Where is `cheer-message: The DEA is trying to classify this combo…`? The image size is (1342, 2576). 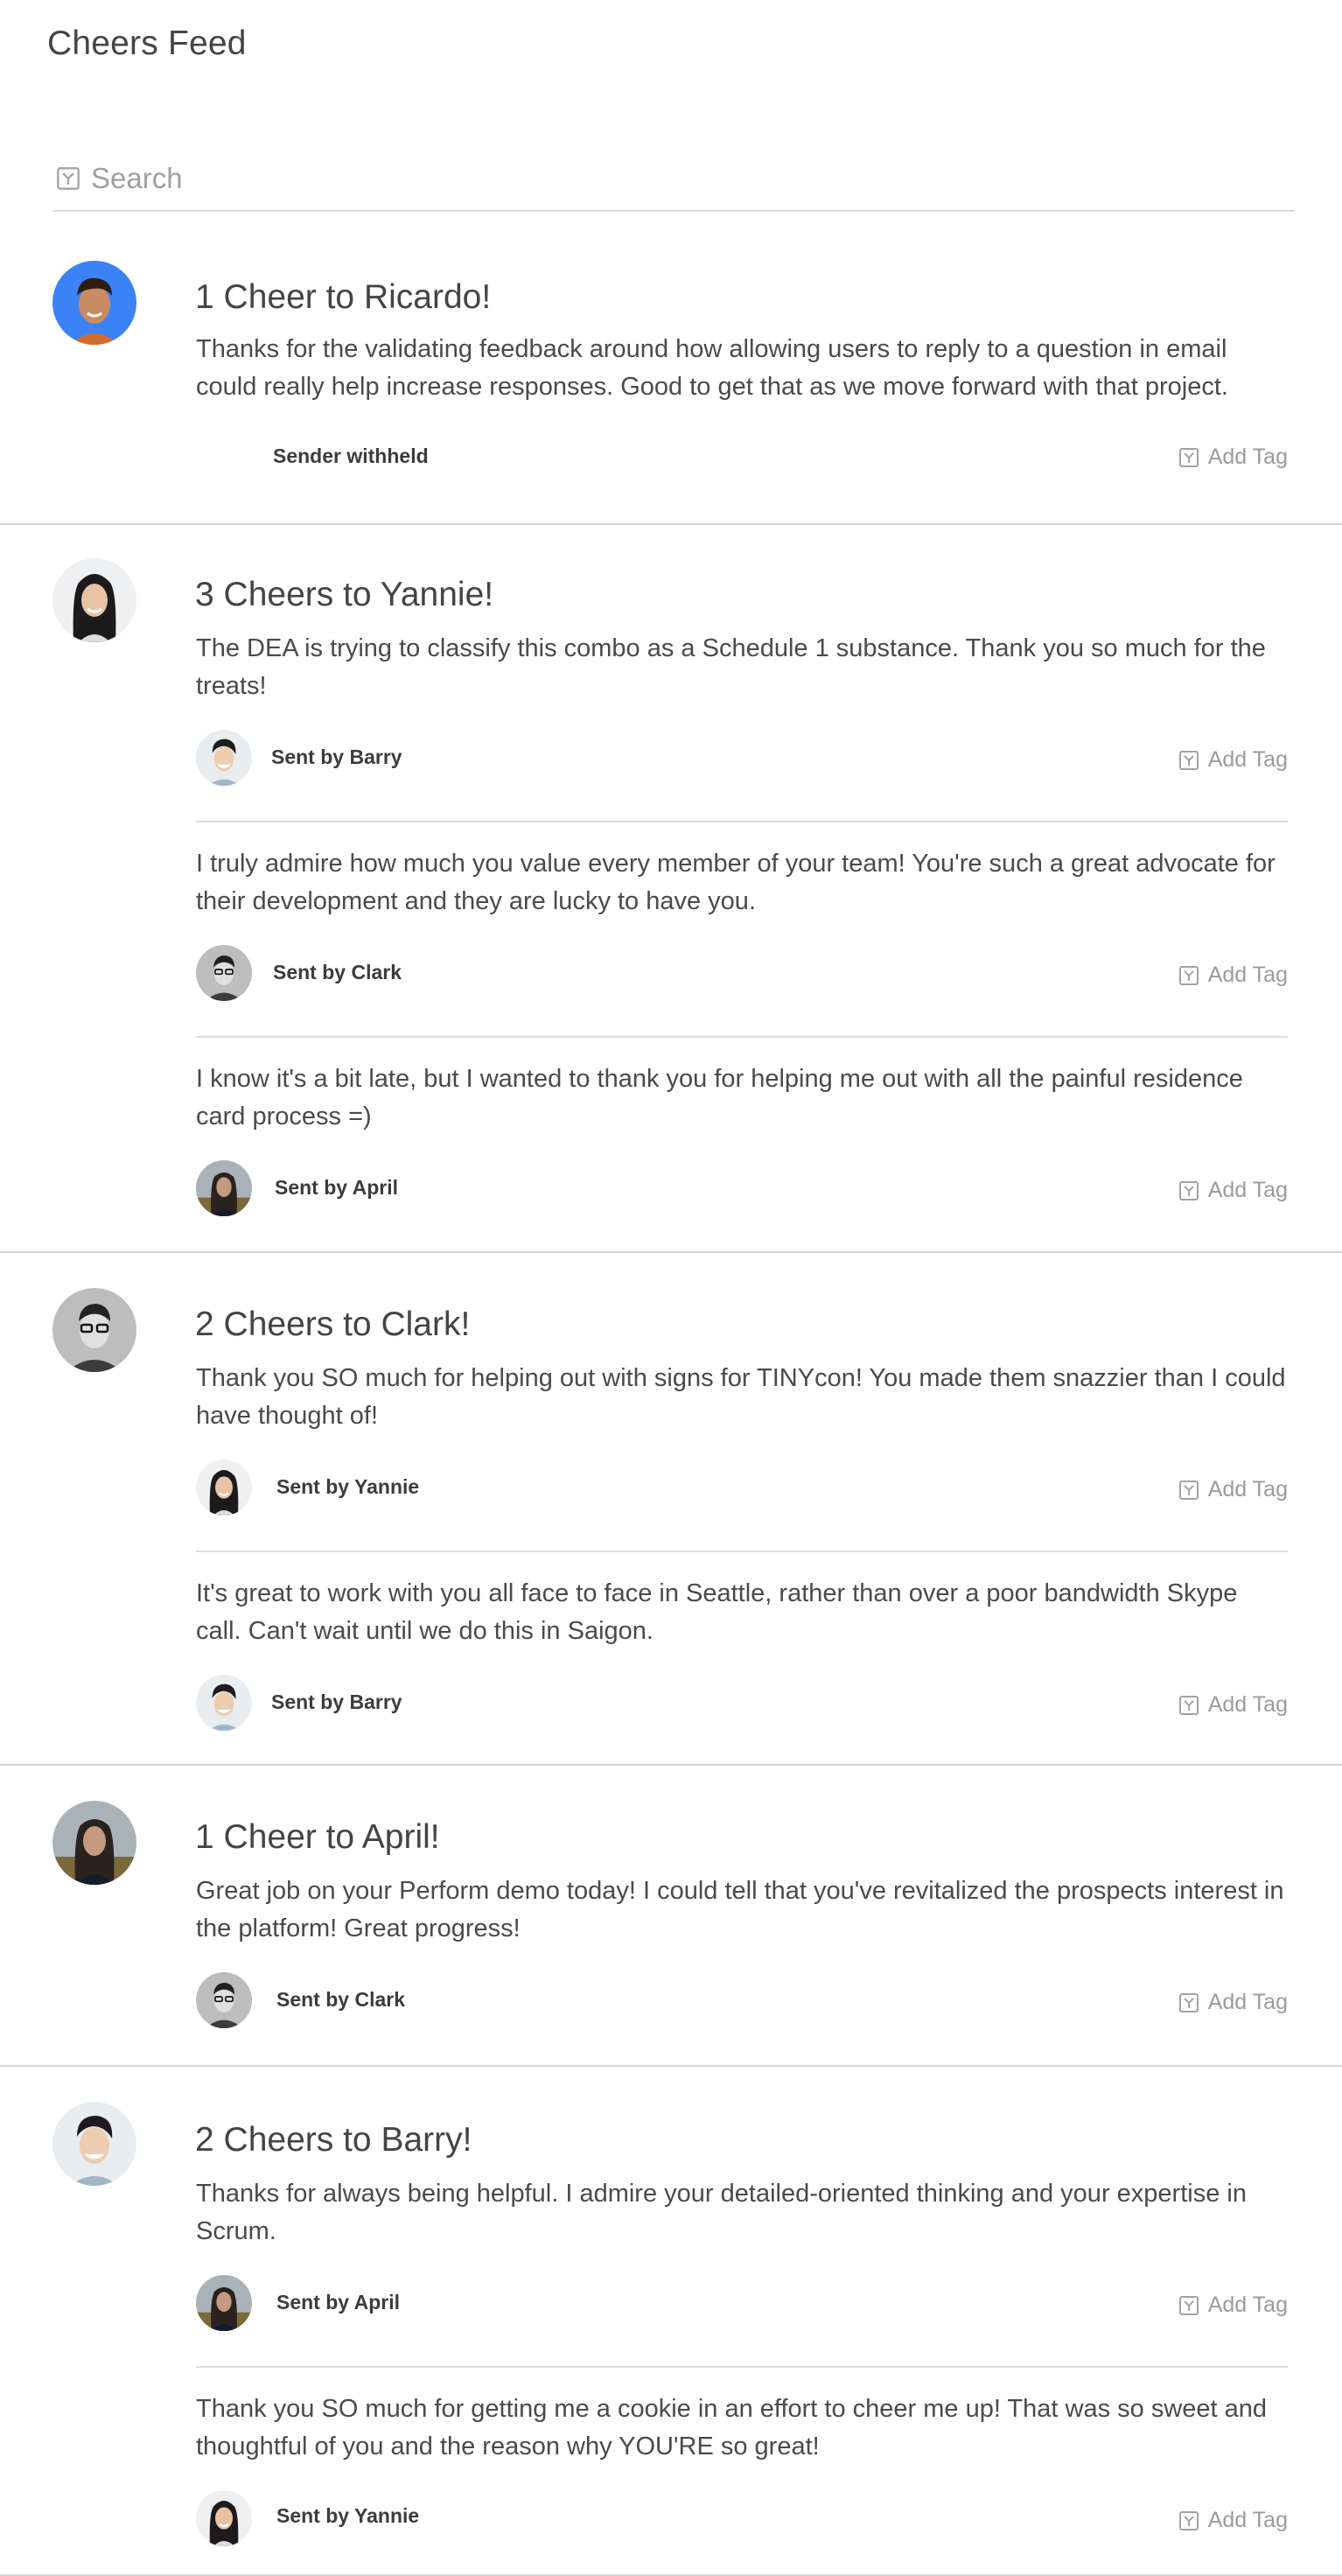 cheer-message: The DEA is trying to classify this combo… is located at coordinates (731, 667).